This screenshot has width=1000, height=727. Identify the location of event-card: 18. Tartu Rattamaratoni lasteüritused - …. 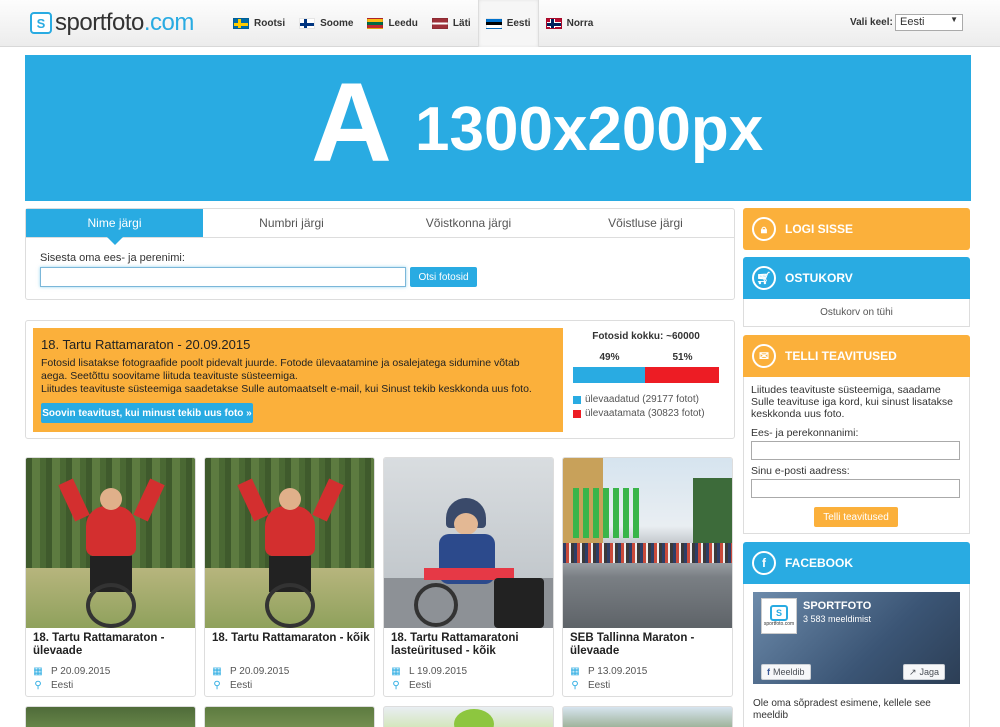
(468, 577).